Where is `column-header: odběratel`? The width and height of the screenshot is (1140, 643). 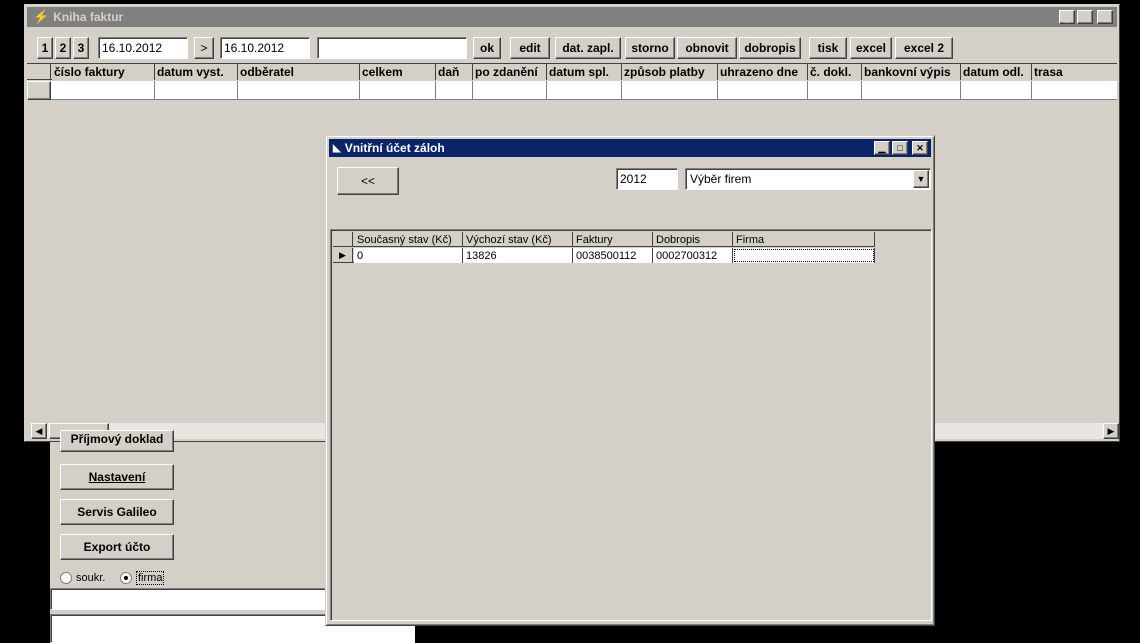 column-header: odběratel is located at coordinates (299, 72).